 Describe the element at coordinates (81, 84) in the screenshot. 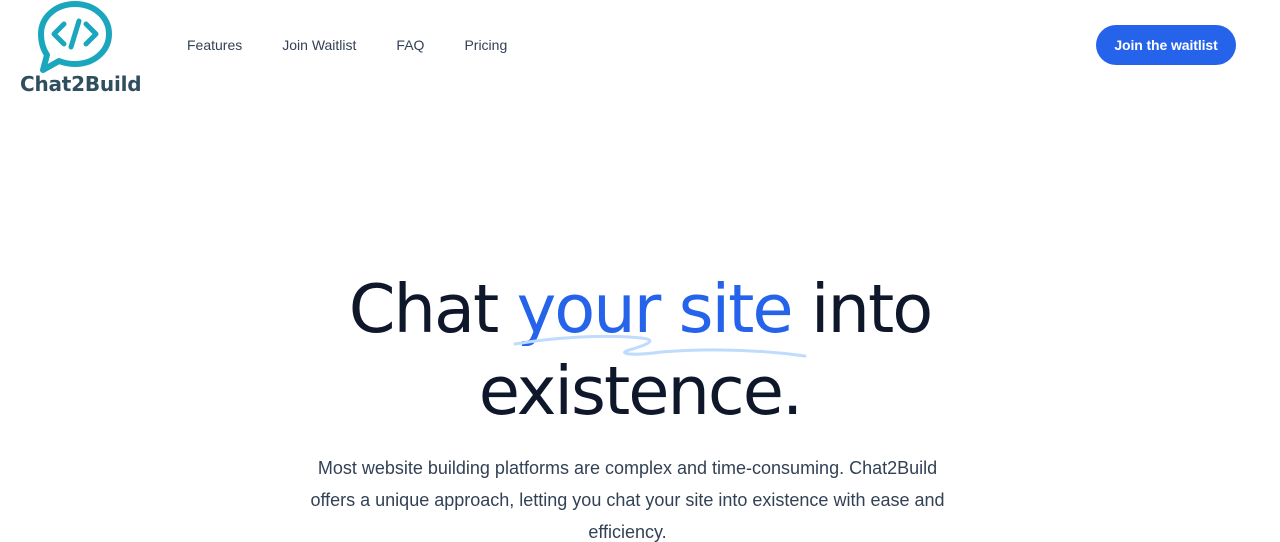

I see `brand-name: Chat2Build` at that location.